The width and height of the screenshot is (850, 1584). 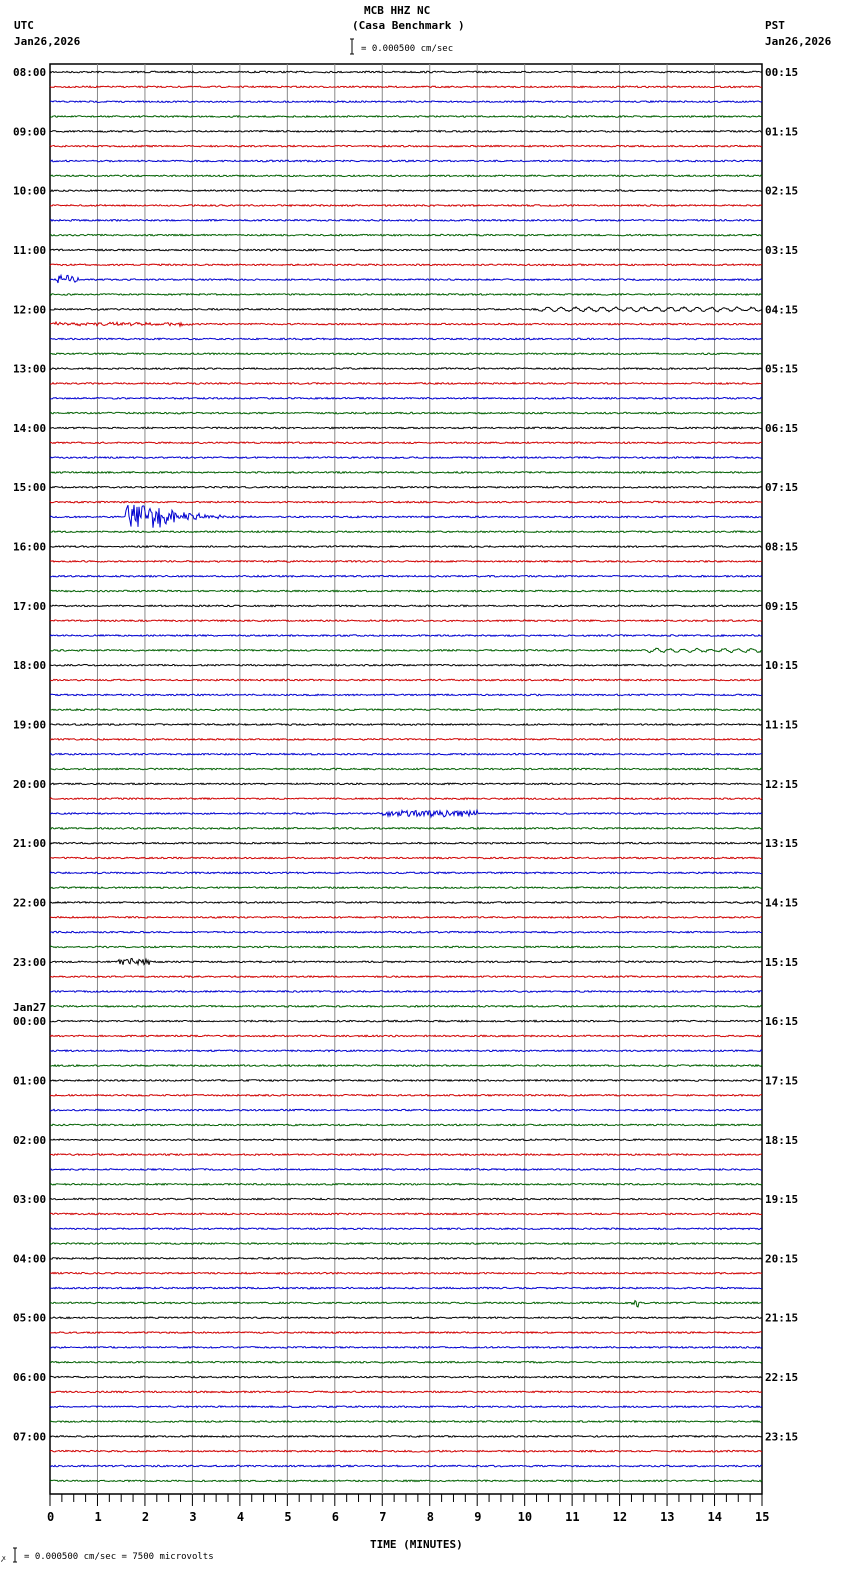 What do you see at coordinates (781, 250) in the screenshot?
I see `pst-hour-label: 03:15` at bounding box center [781, 250].